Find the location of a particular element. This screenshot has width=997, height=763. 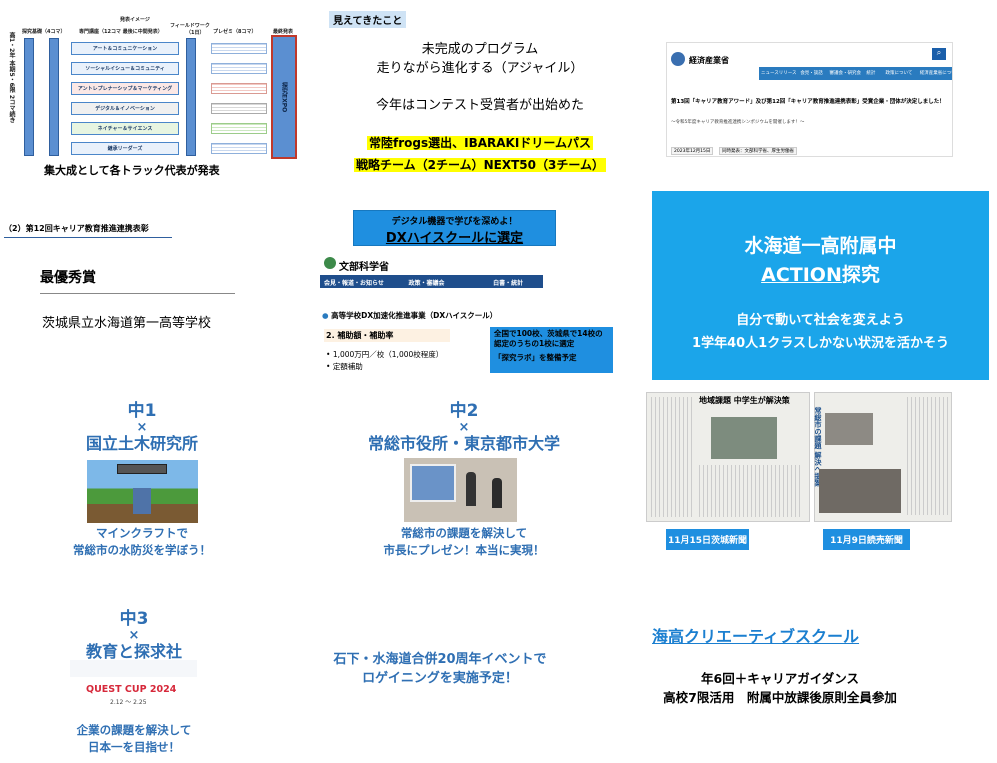

diagram-header-final: 最終発表 is located at coordinates (283, 32).